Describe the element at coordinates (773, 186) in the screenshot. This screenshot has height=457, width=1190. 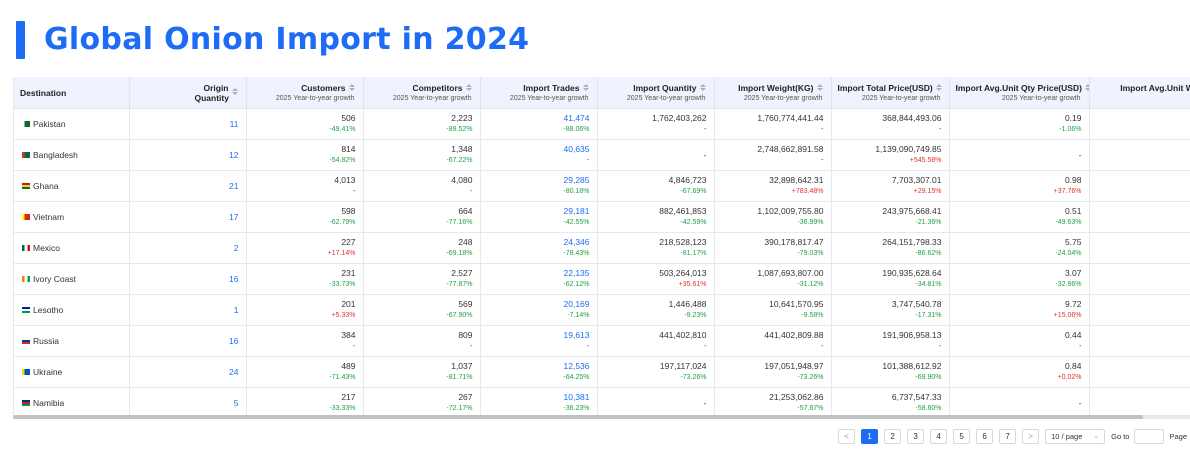
I see `metric-cell: 32,898,642.31 +783.48%` at that location.